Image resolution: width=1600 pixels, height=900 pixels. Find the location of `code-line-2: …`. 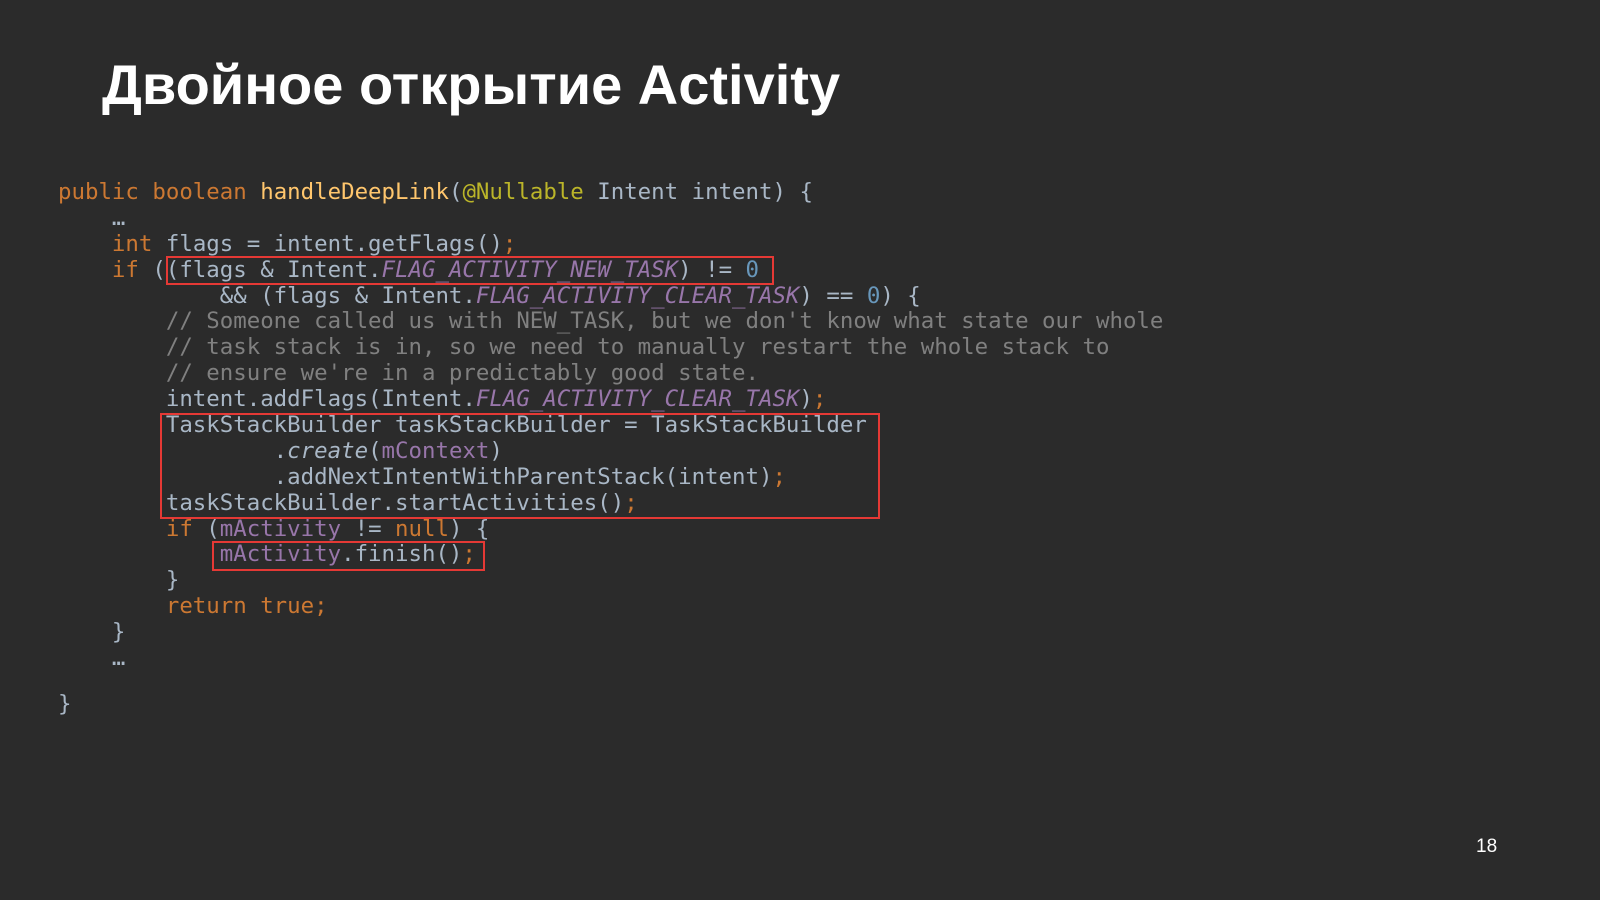

code-line-2: … is located at coordinates (610, 218).